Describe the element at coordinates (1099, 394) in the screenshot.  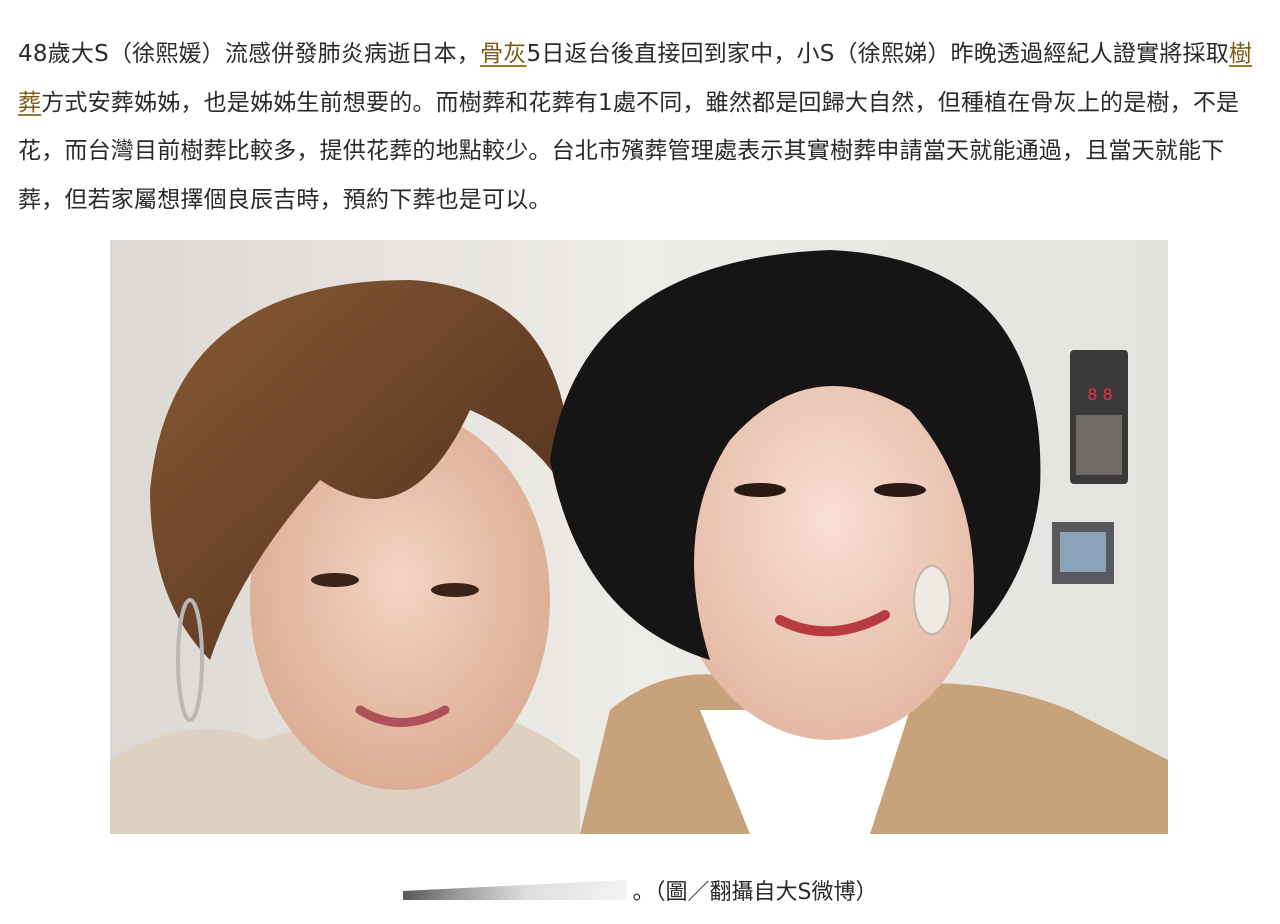
I see `svg-text: 8 8` at that location.